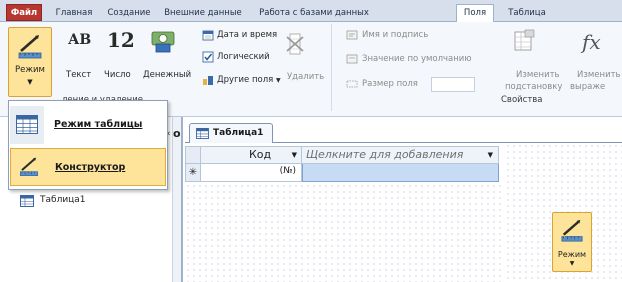 The width and height of the screenshot is (622, 282). Describe the element at coordinates (385, 154) in the screenshot. I see `column-header-add-label: Щелкните для добавления` at that location.